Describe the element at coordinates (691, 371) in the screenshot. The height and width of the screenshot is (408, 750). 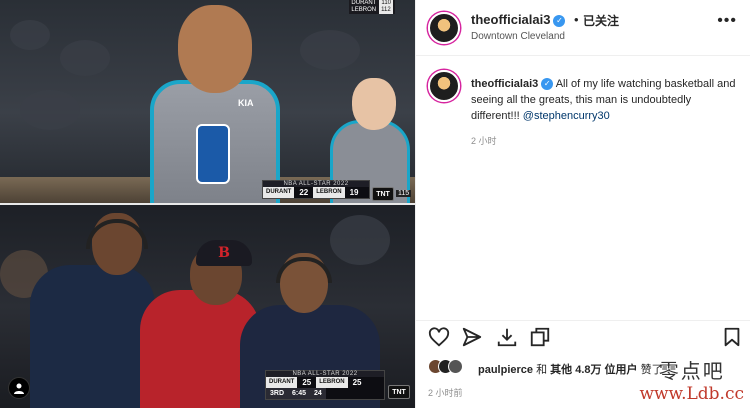
I see `watermark-text: 零点吧` at that location.